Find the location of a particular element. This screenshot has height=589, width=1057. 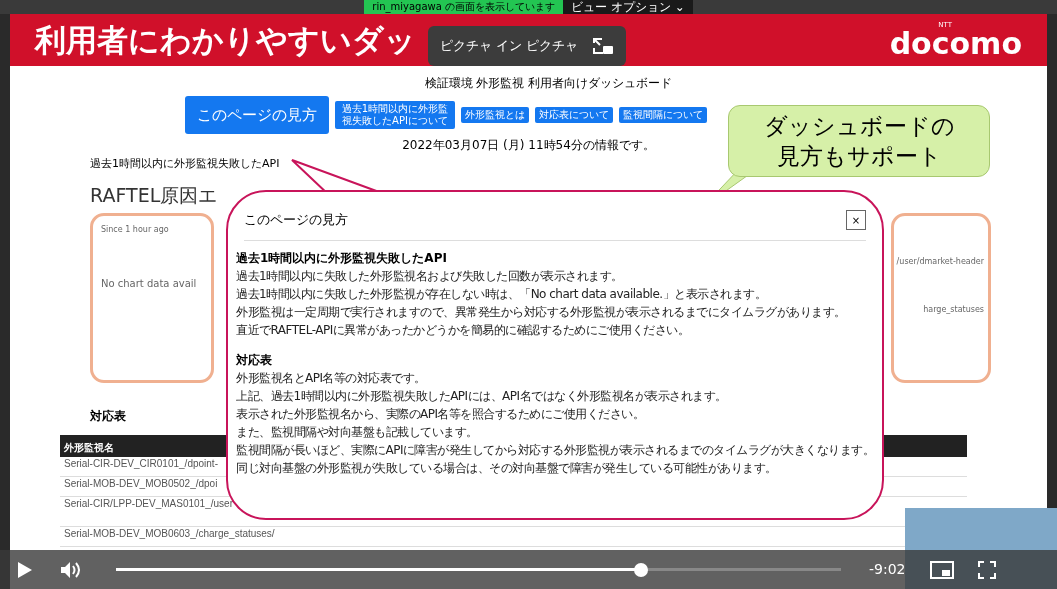

dialog-text: 表示された外形監視名から、実際のAPI名等を照合するためにご使用ください。 is located at coordinates (440, 414).